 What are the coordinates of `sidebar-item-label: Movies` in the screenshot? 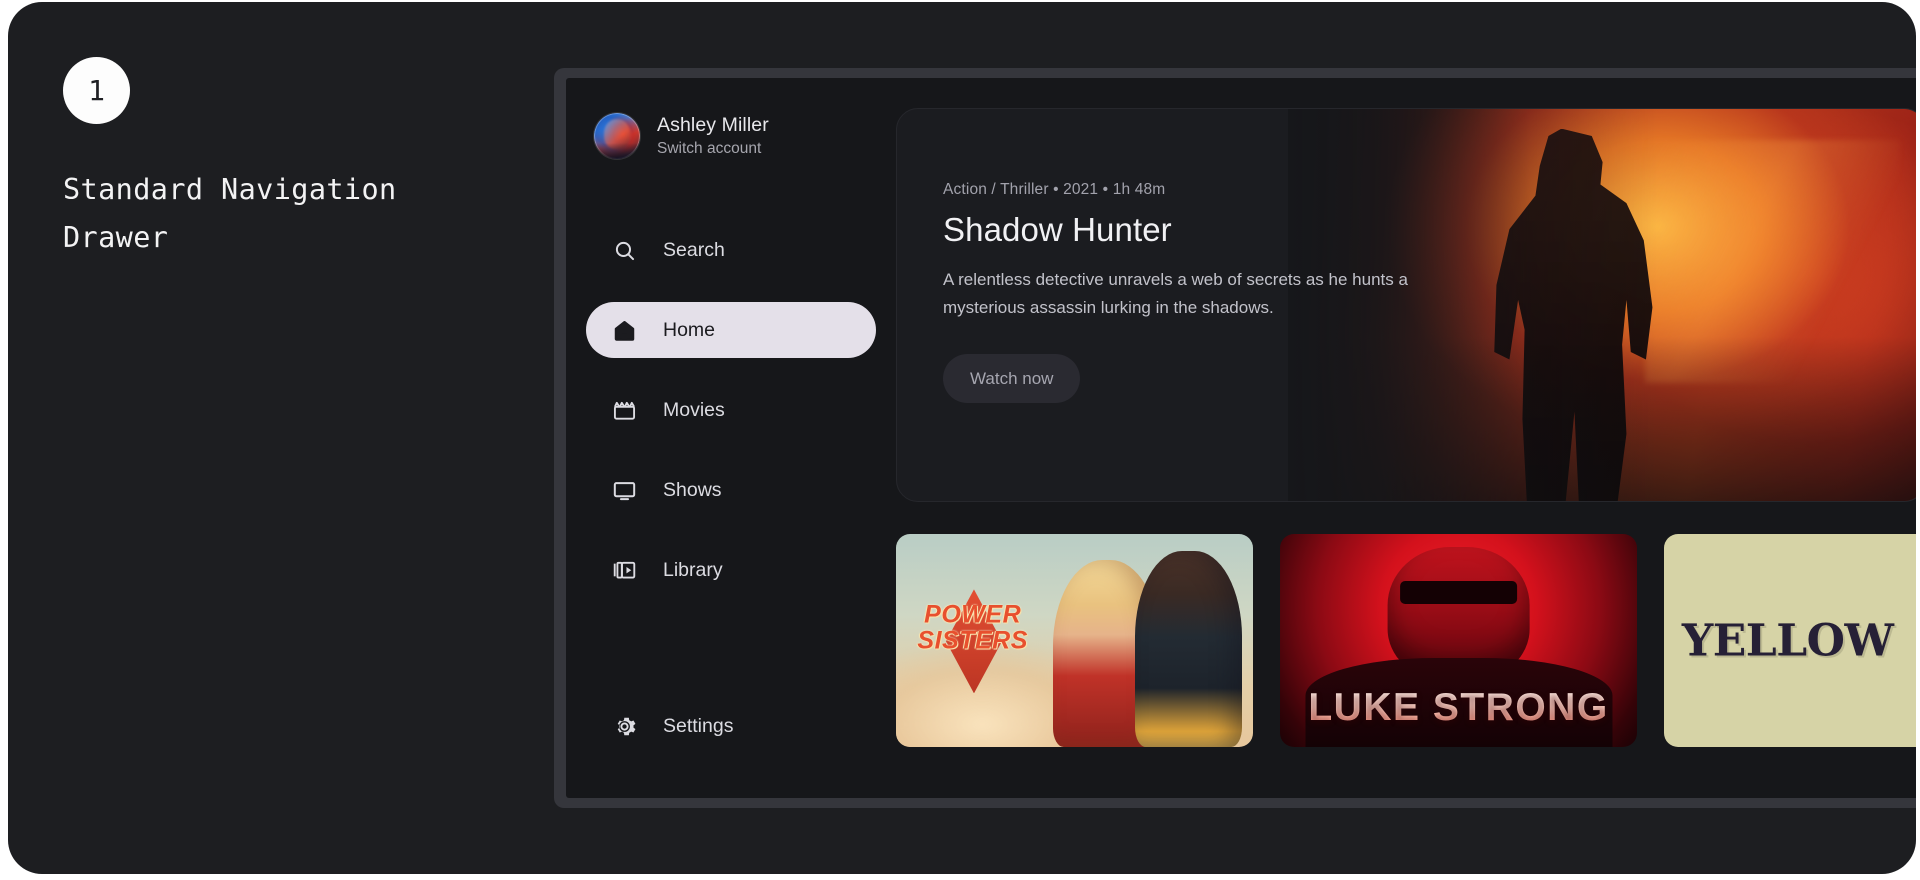 It's located at (694, 409).